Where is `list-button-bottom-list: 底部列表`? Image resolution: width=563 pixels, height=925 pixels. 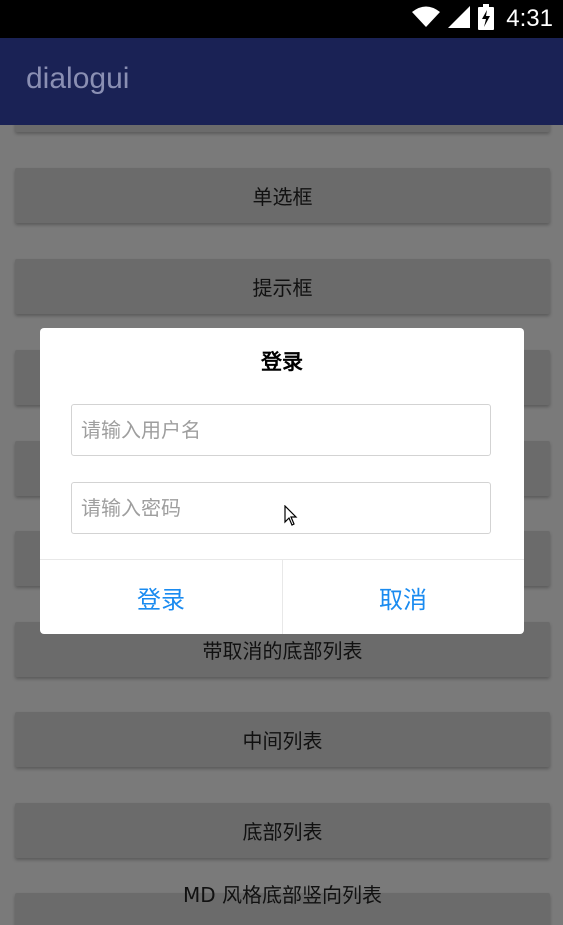
list-button-bottom-list: 底部列表 is located at coordinates (282, 830).